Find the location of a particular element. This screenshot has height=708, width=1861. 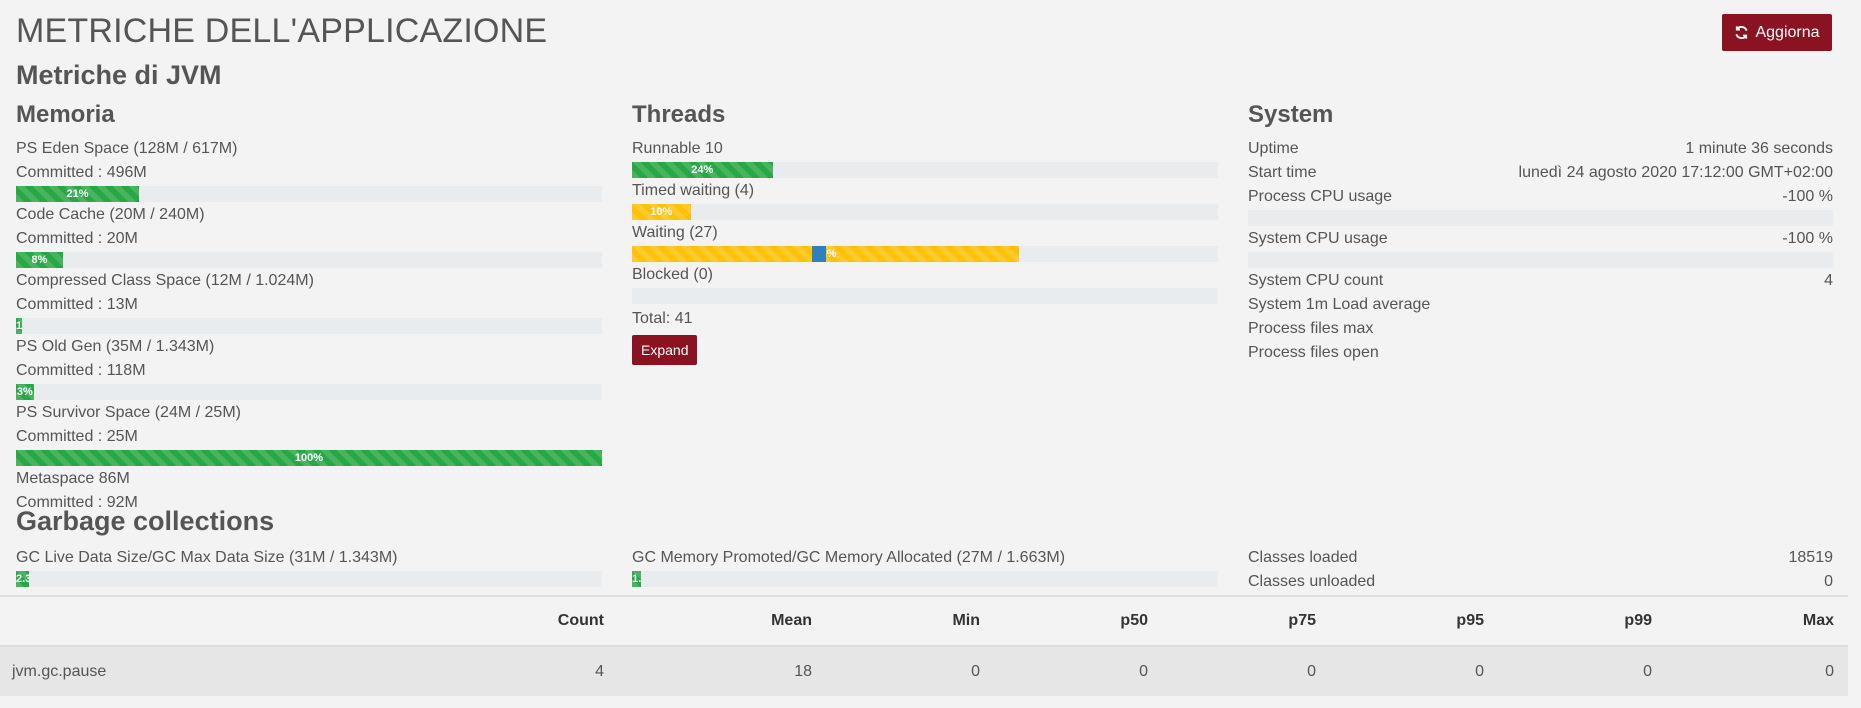

classes-loaded-value: 18519 is located at coordinates (1811, 557).